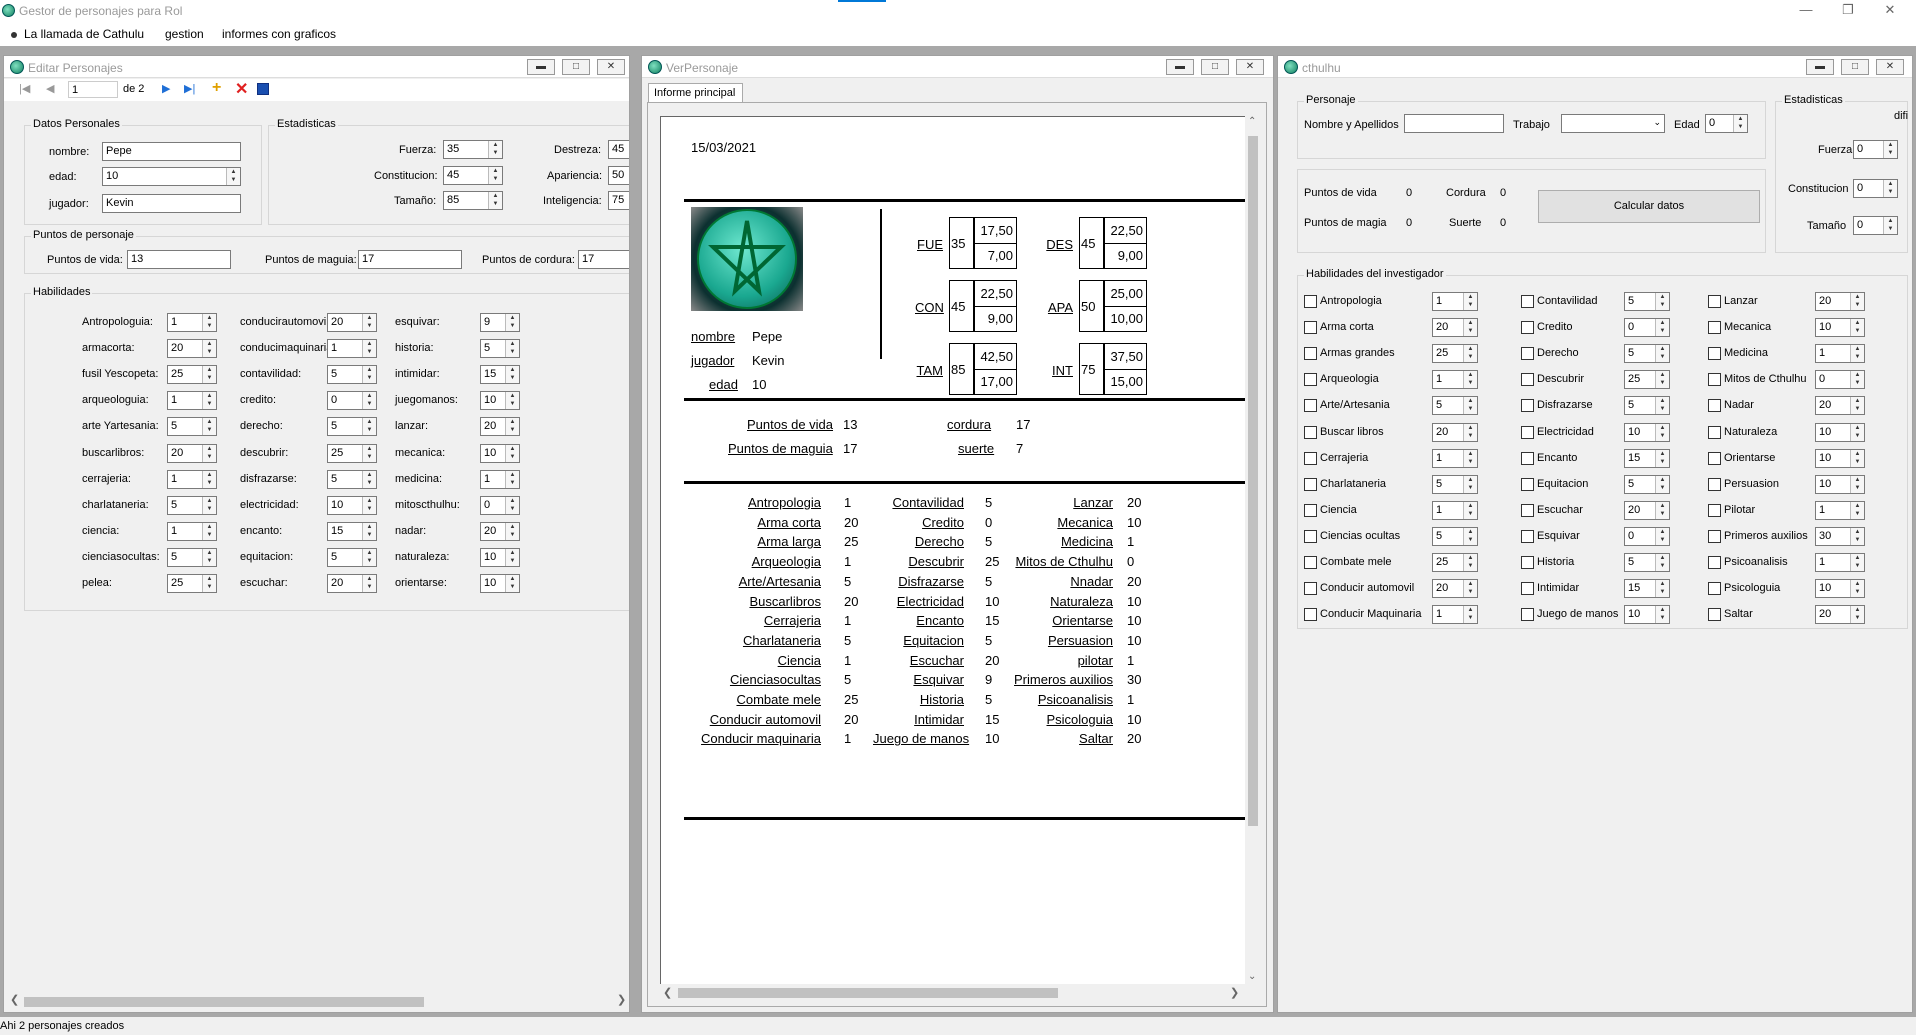  What do you see at coordinates (473, 149) in the screenshot?
I see `fuerza-spinner: 35 ▲ ▼` at bounding box center [473, 149].